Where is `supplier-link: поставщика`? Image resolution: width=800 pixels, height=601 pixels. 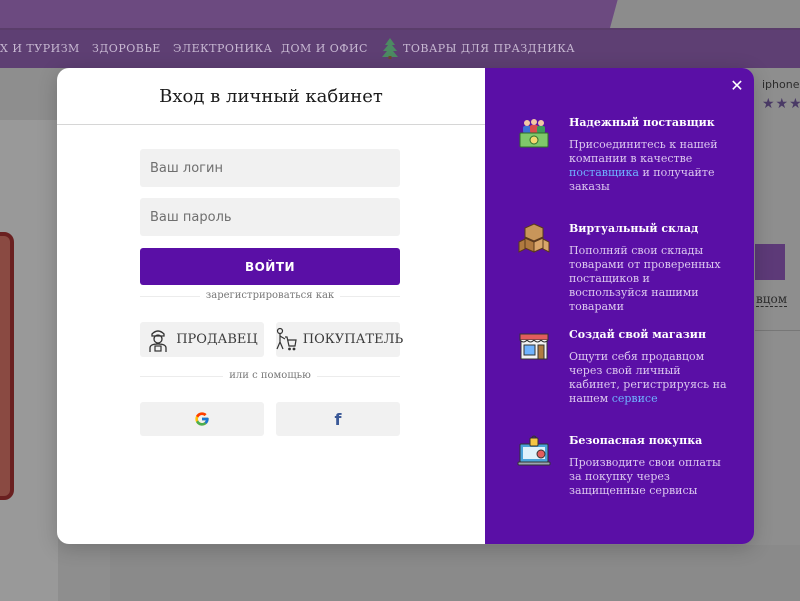 supplier-link: поставщика is located at coordinates (604, 172).